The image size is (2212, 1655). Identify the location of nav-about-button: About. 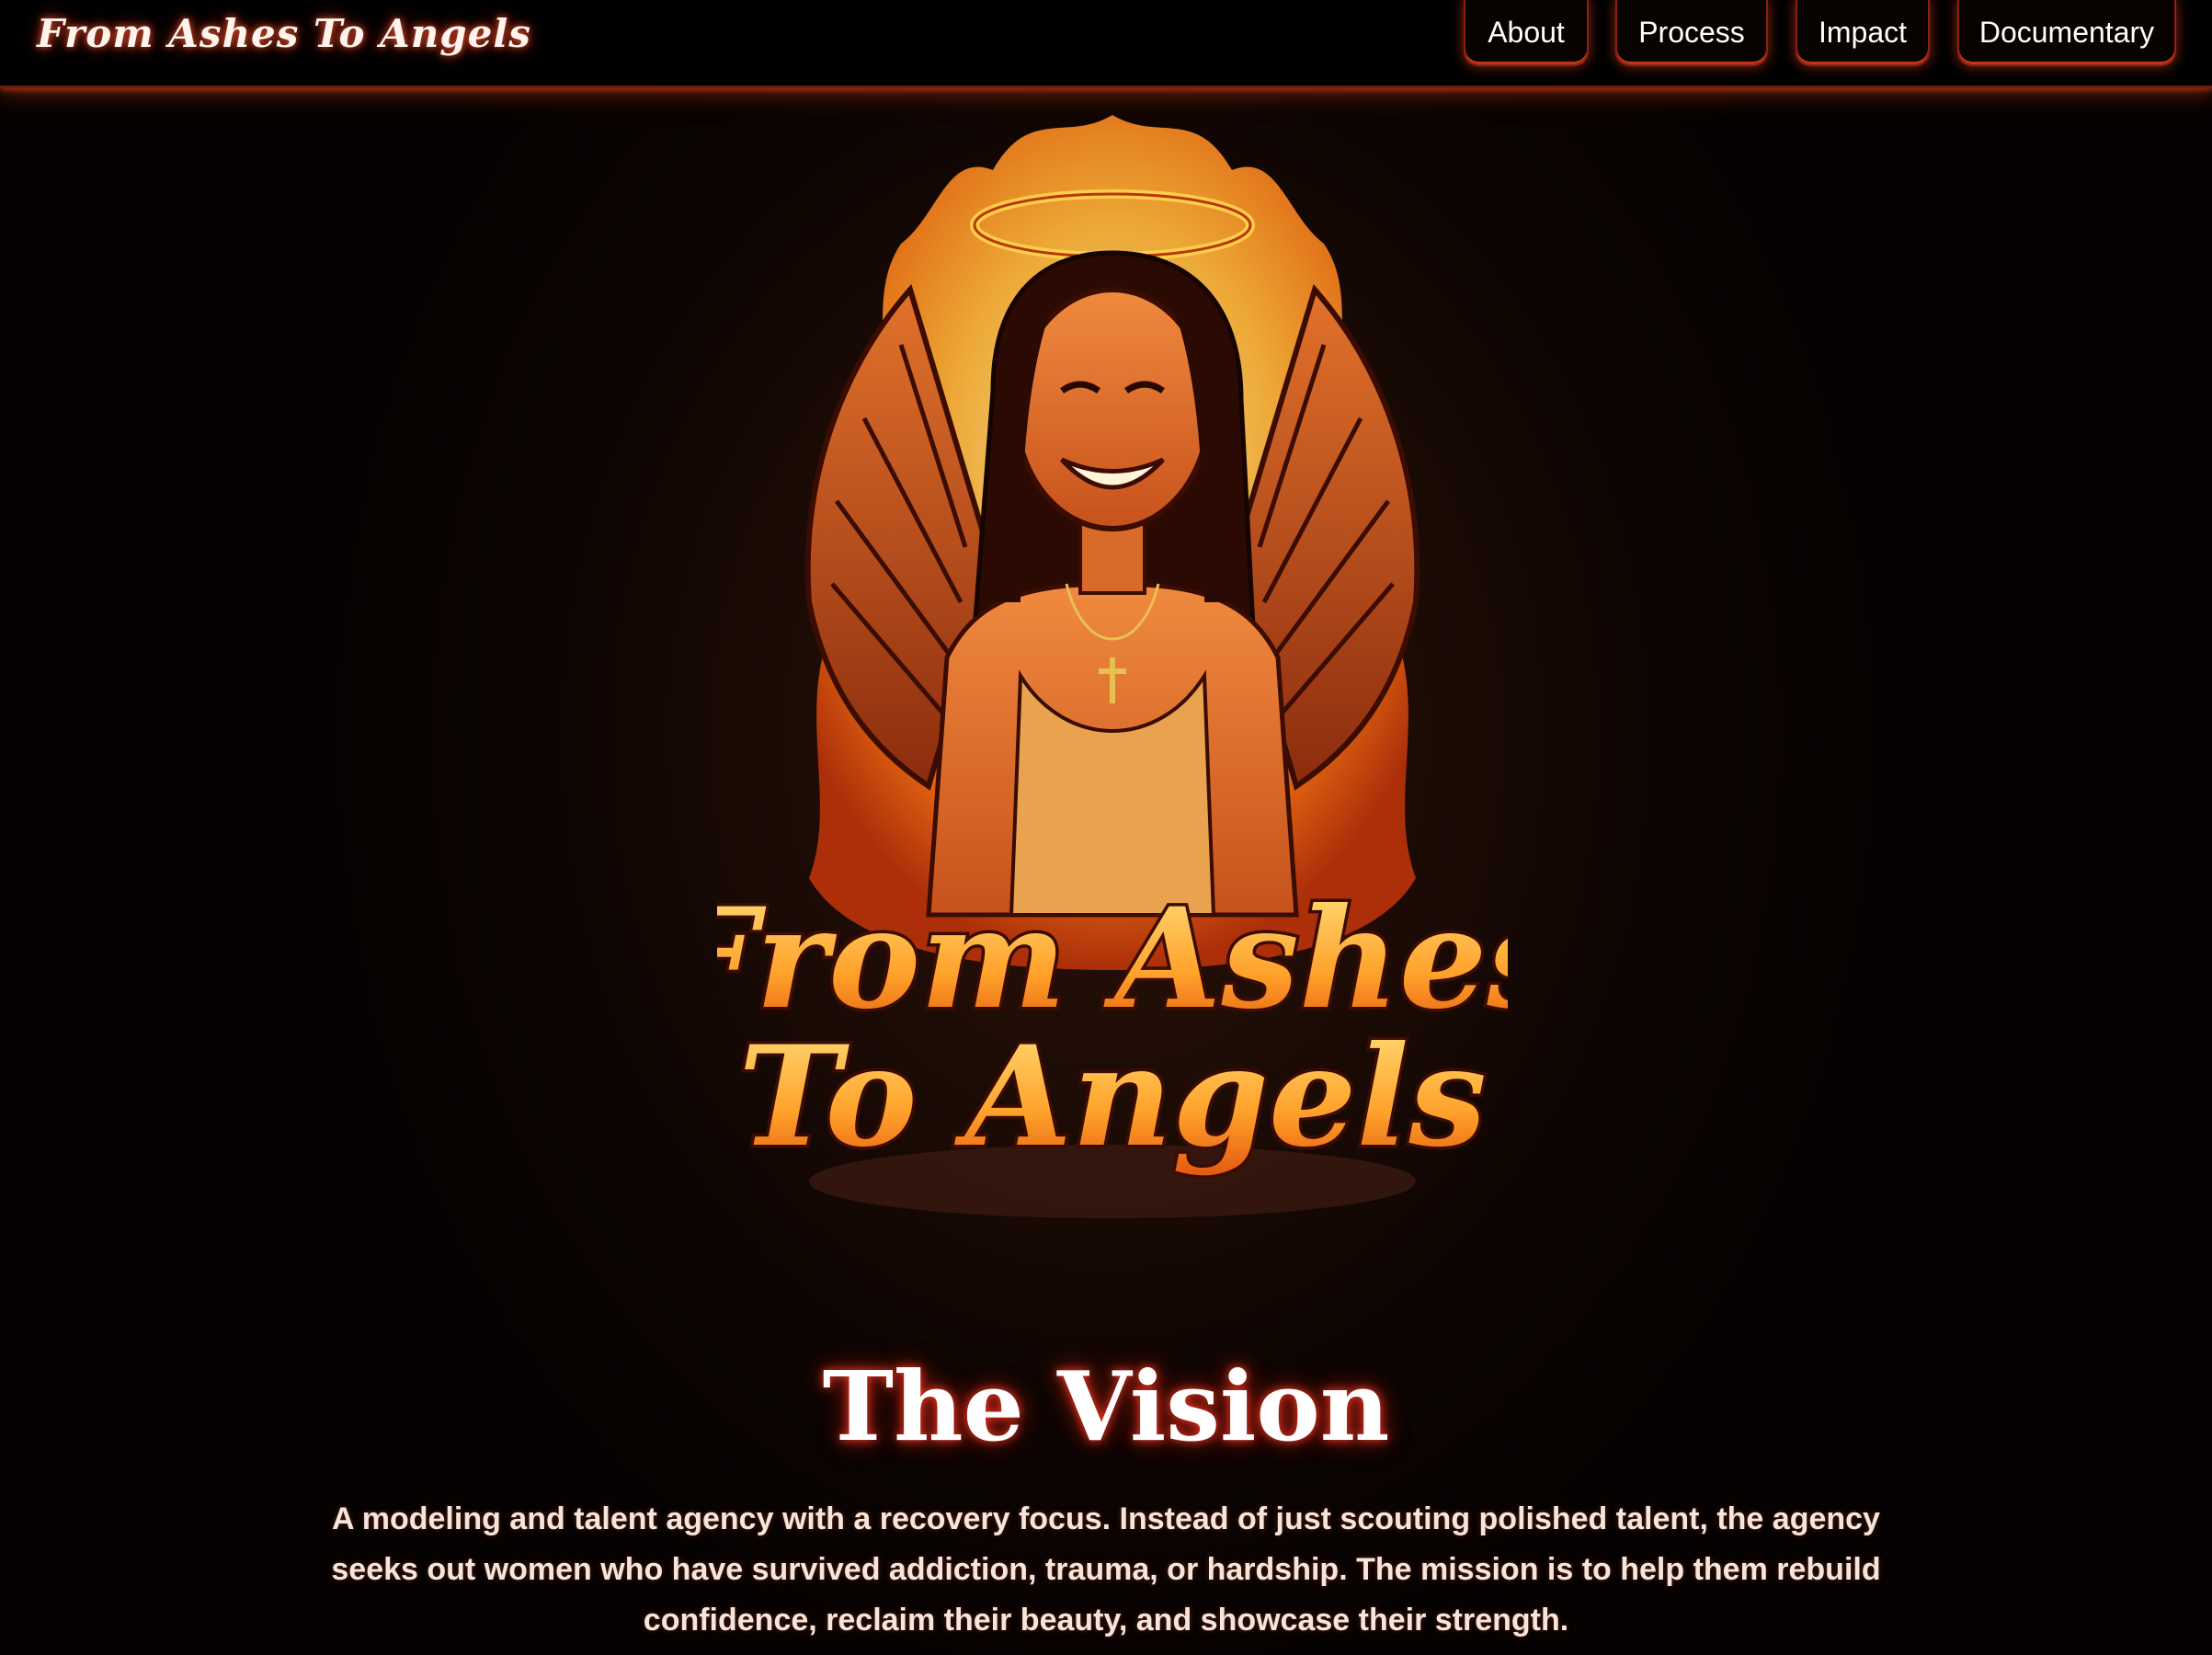
(1526, 33).